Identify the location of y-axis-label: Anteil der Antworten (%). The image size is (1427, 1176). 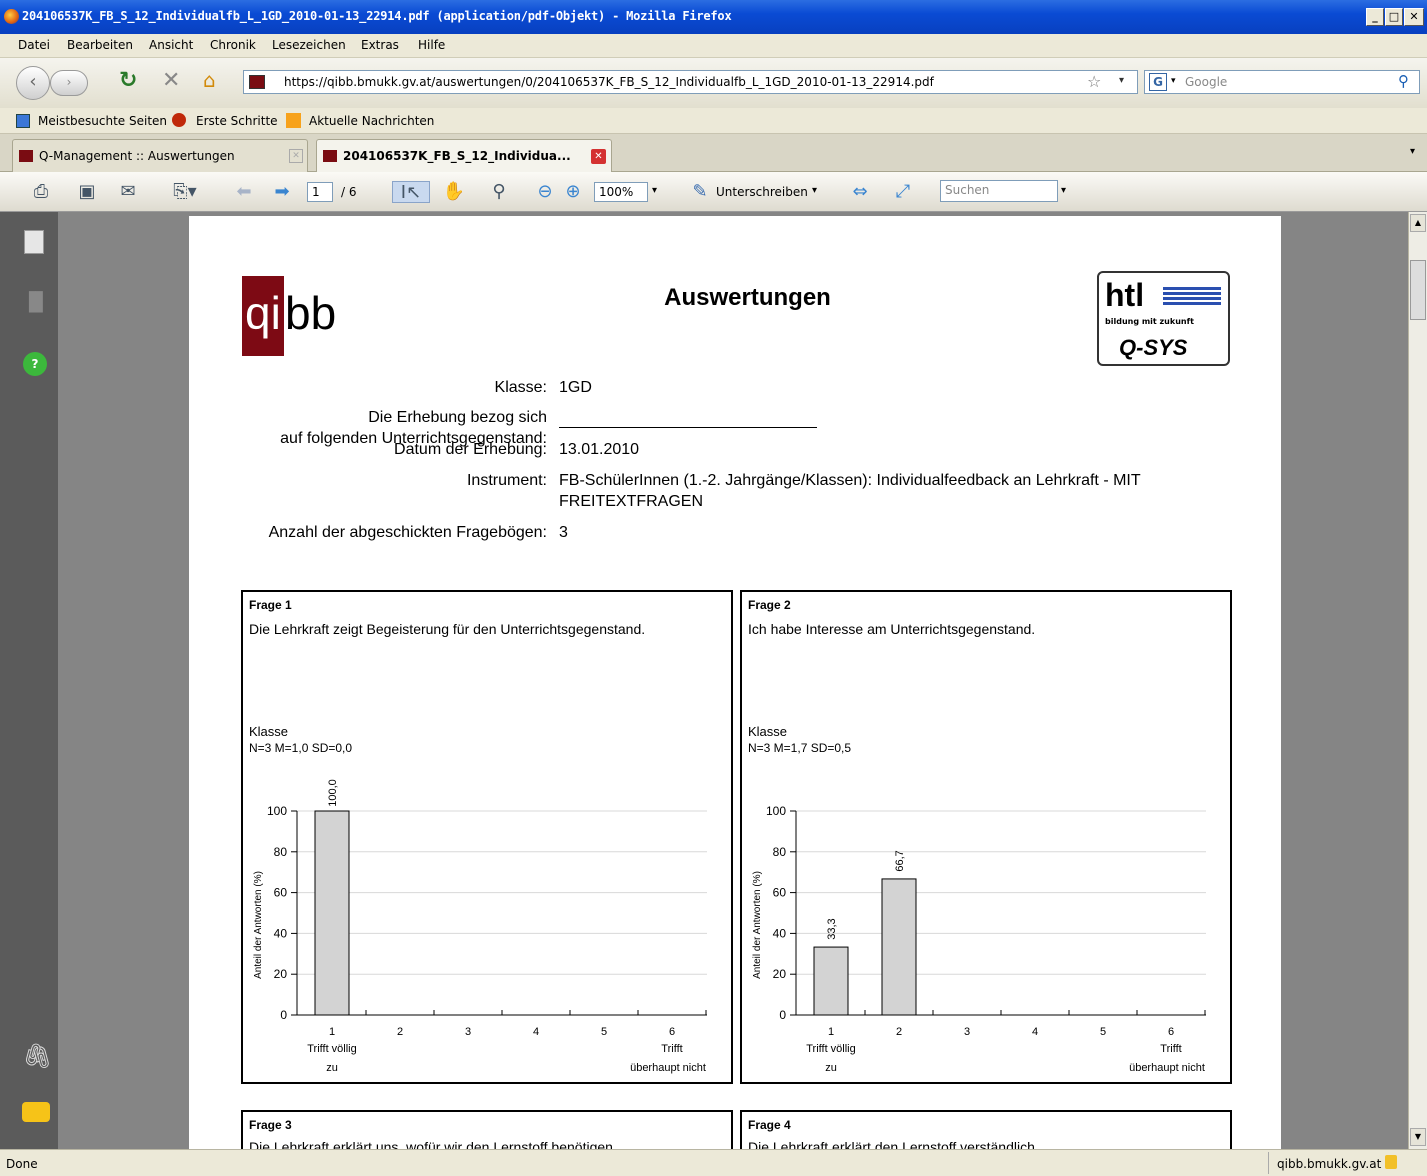
(757, 925).